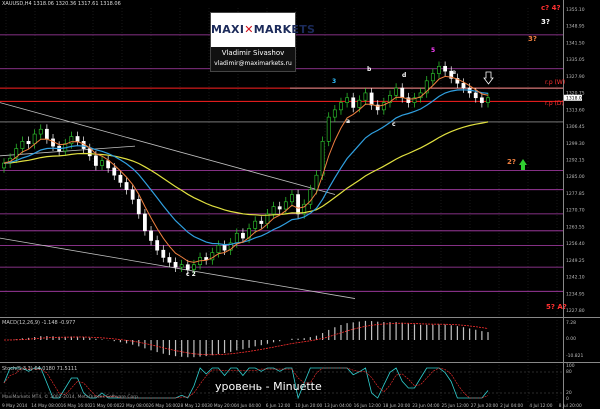  I want to click on macd-panel, so click(246, 339).